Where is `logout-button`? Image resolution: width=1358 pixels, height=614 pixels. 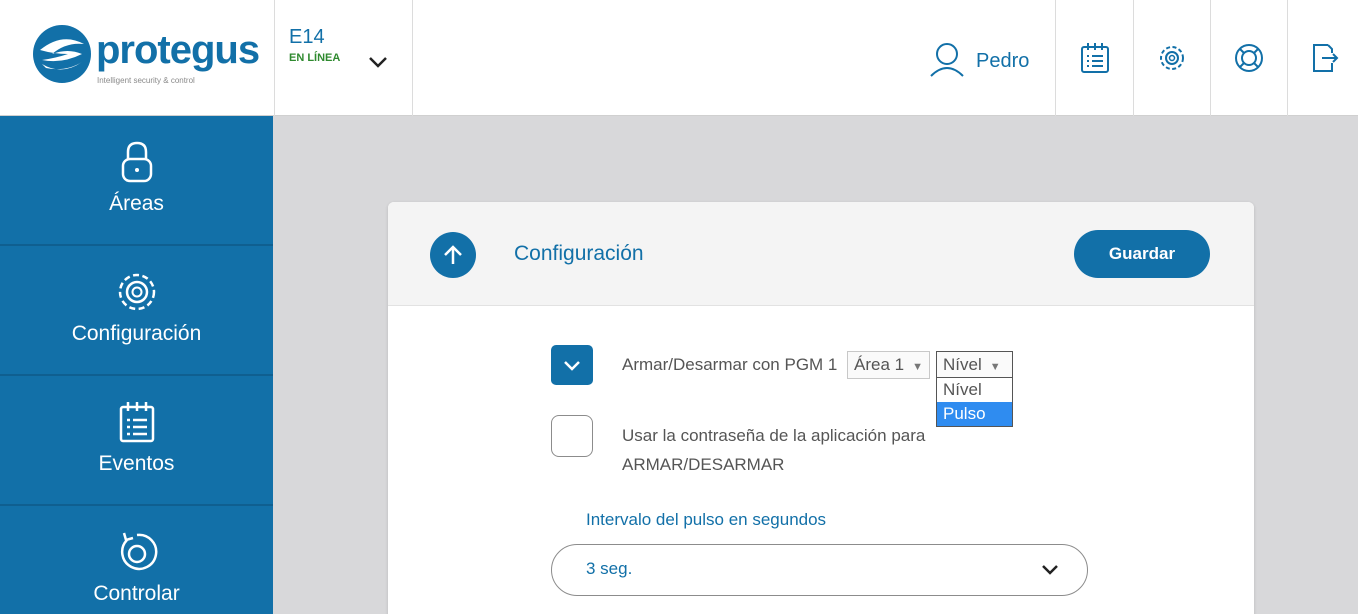 logout-button is located at coordinates (1323, 58).